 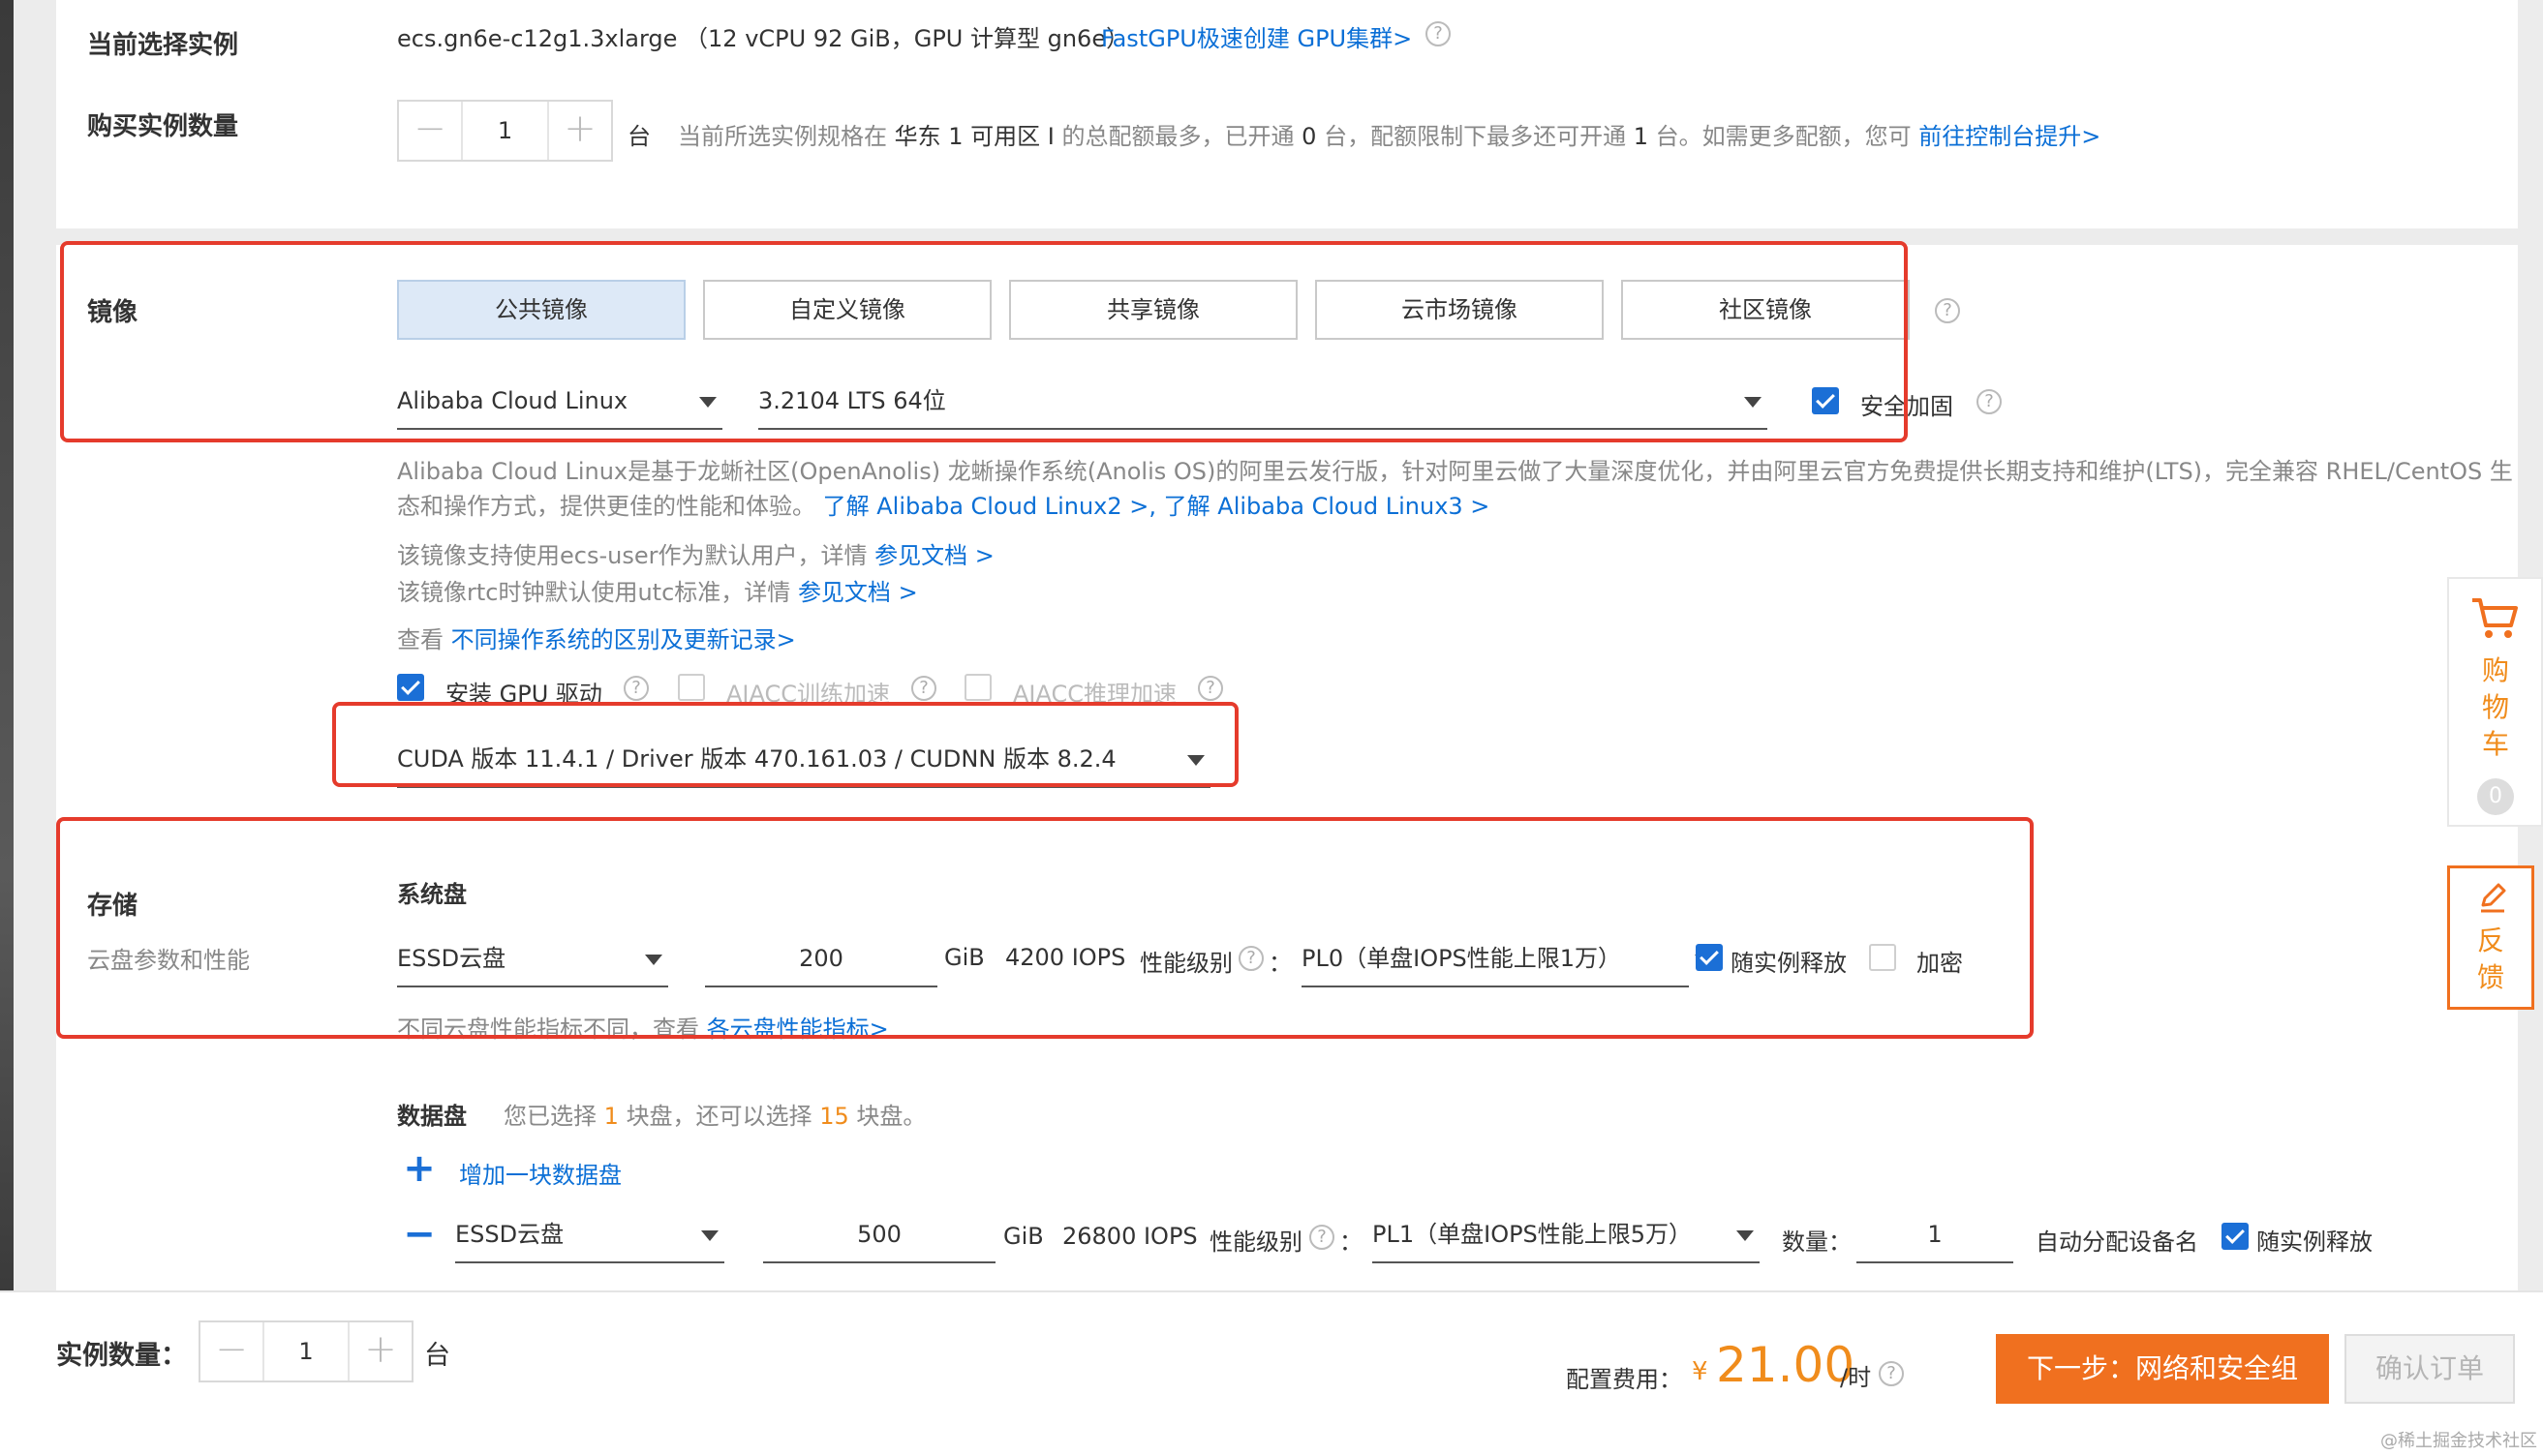 I want to click on feedback-label-char: 馈, so click(x=2490, y=977).